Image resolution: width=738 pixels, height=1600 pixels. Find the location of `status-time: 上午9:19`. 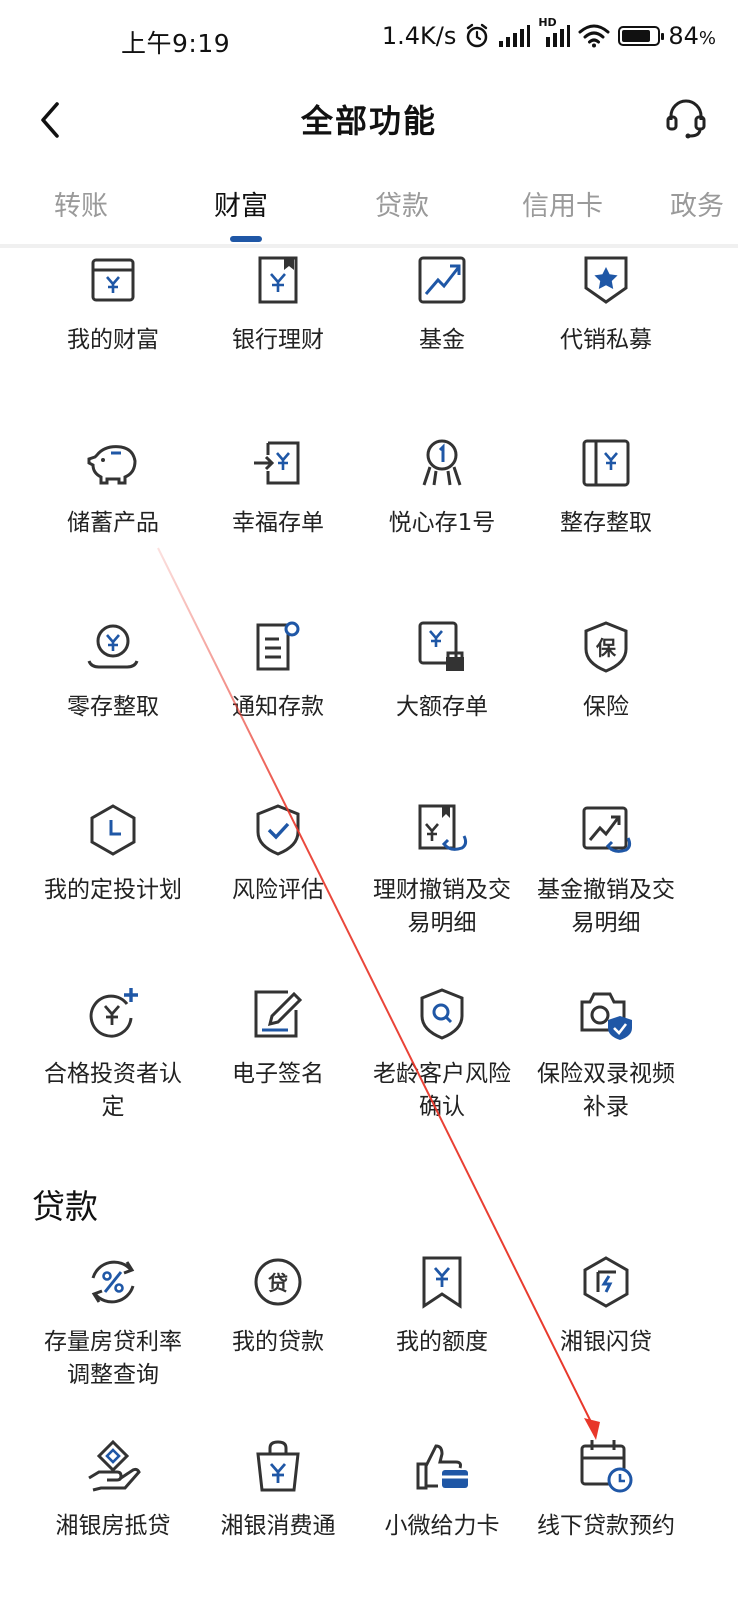

status-time: 上午9:19 is located at coordinates (176, 43).